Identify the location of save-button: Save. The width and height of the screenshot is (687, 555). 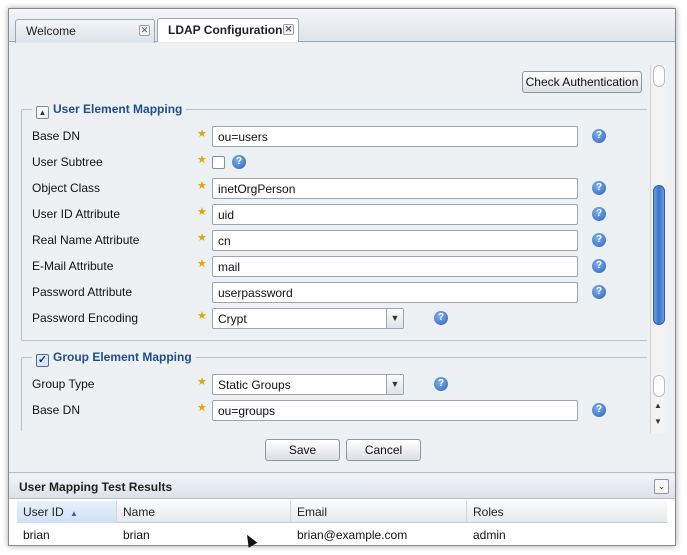
(302, 450).